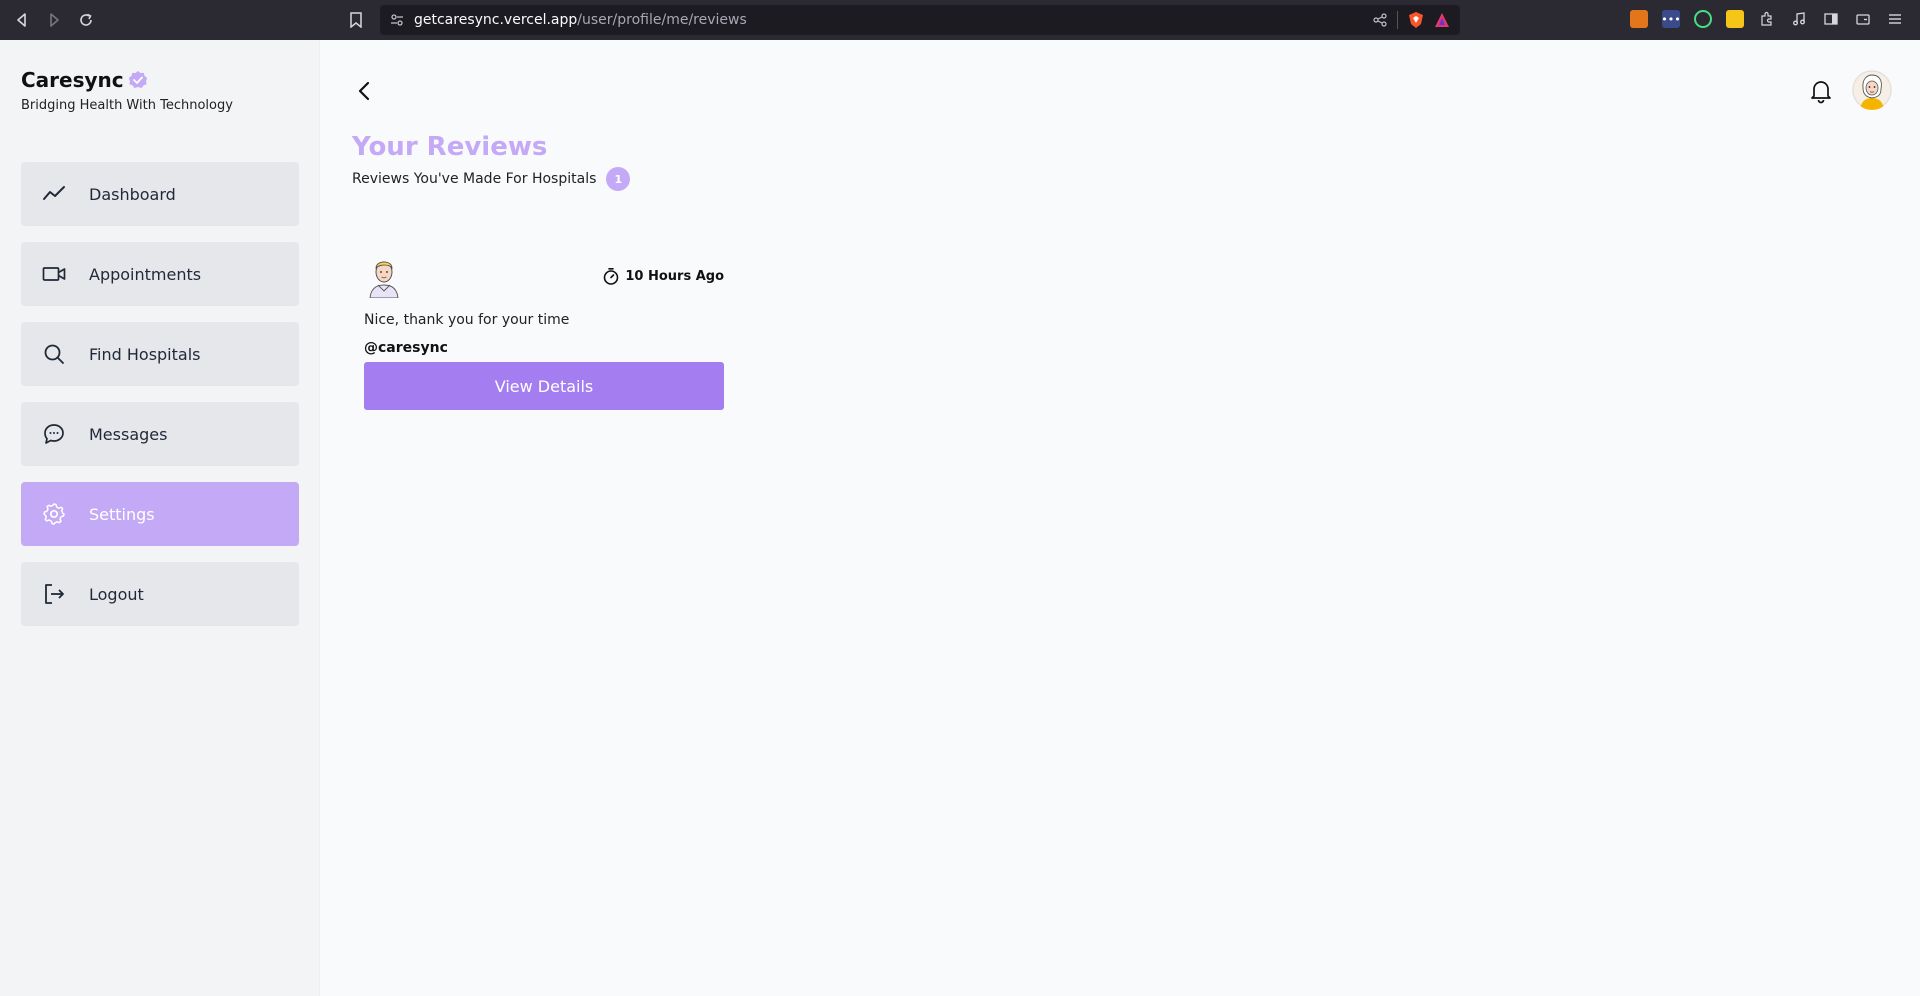  Describe the element at coordinates (618, 179) in the screenshot. I see `review-count-badge: 1` at that location.